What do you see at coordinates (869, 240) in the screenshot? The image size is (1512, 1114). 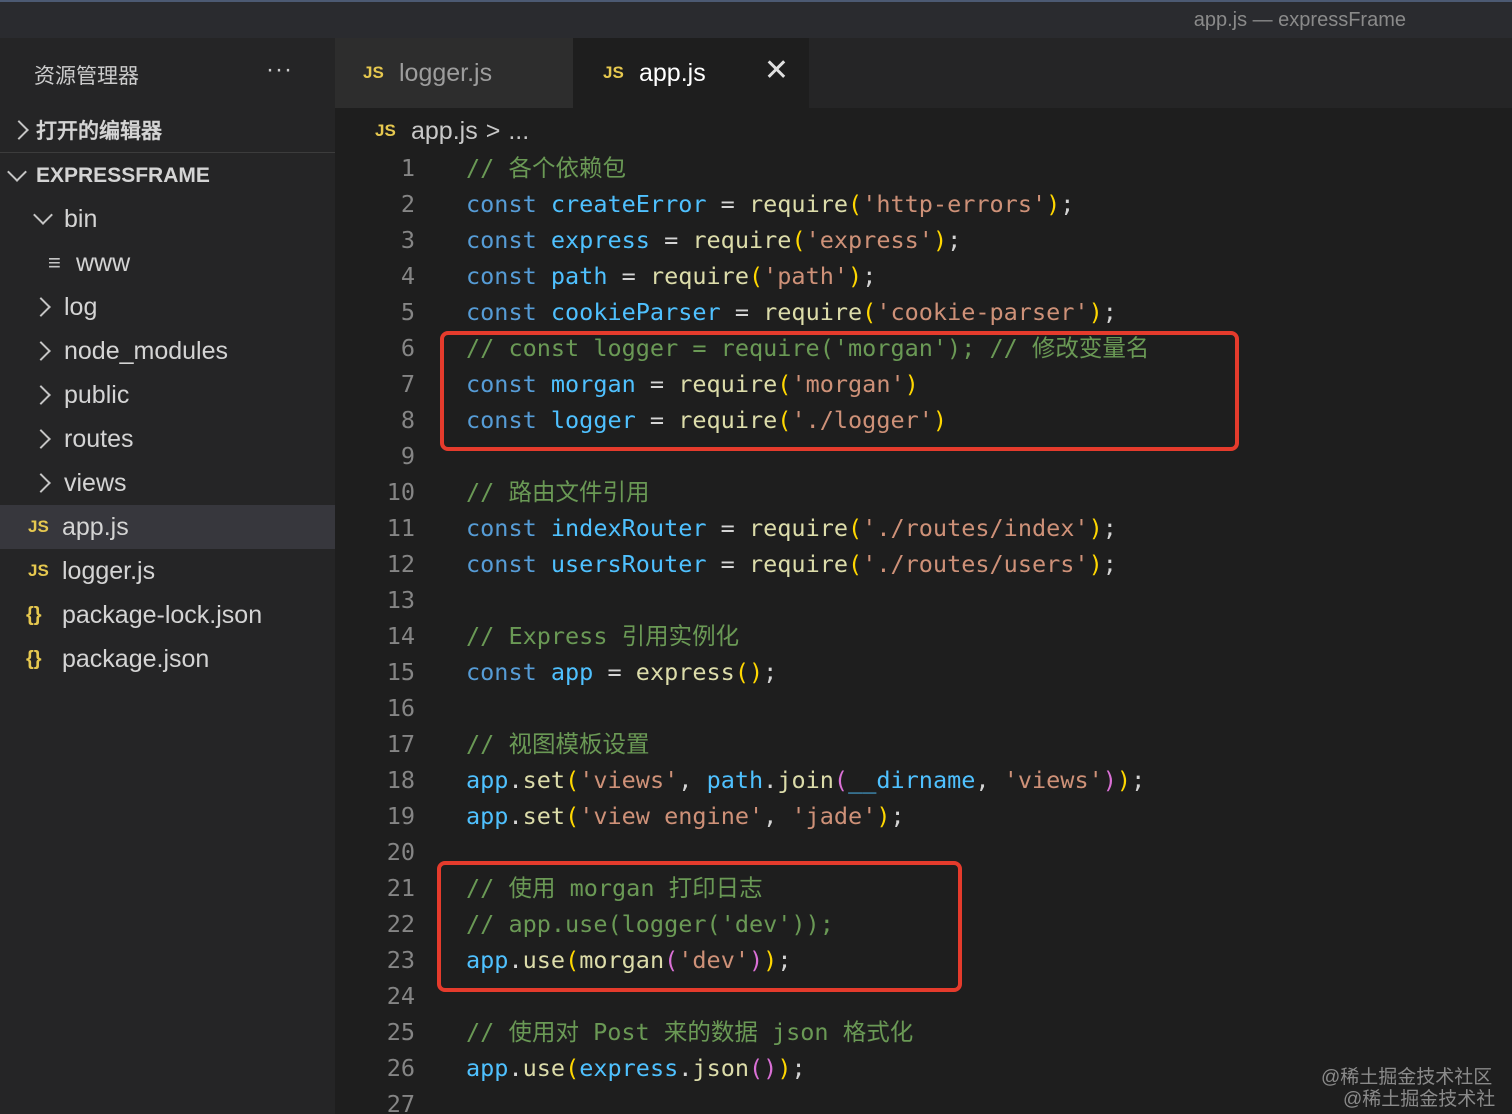 I see `code-token: 'express'` at bounding box center [869, 240].